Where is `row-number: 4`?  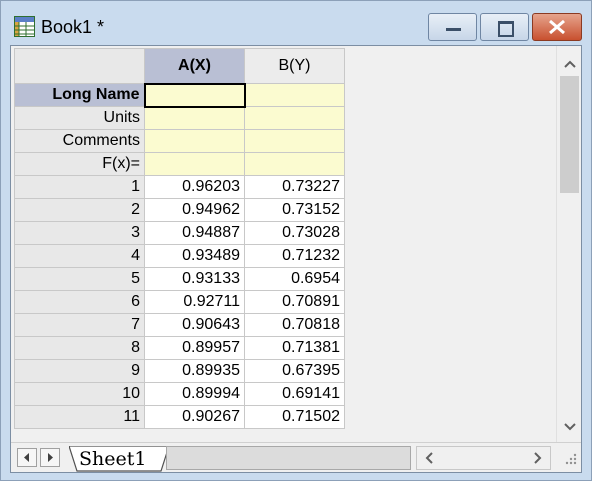
row-number: 4 is located at coordinates (79, 256).